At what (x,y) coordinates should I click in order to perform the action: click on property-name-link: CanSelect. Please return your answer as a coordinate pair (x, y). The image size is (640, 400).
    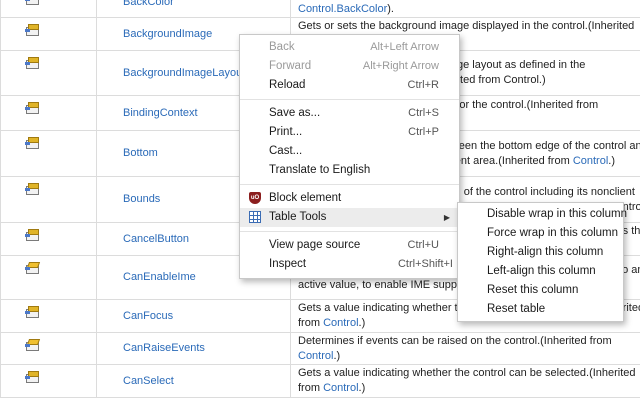
    Looking at the image, I should click on (148, 381).